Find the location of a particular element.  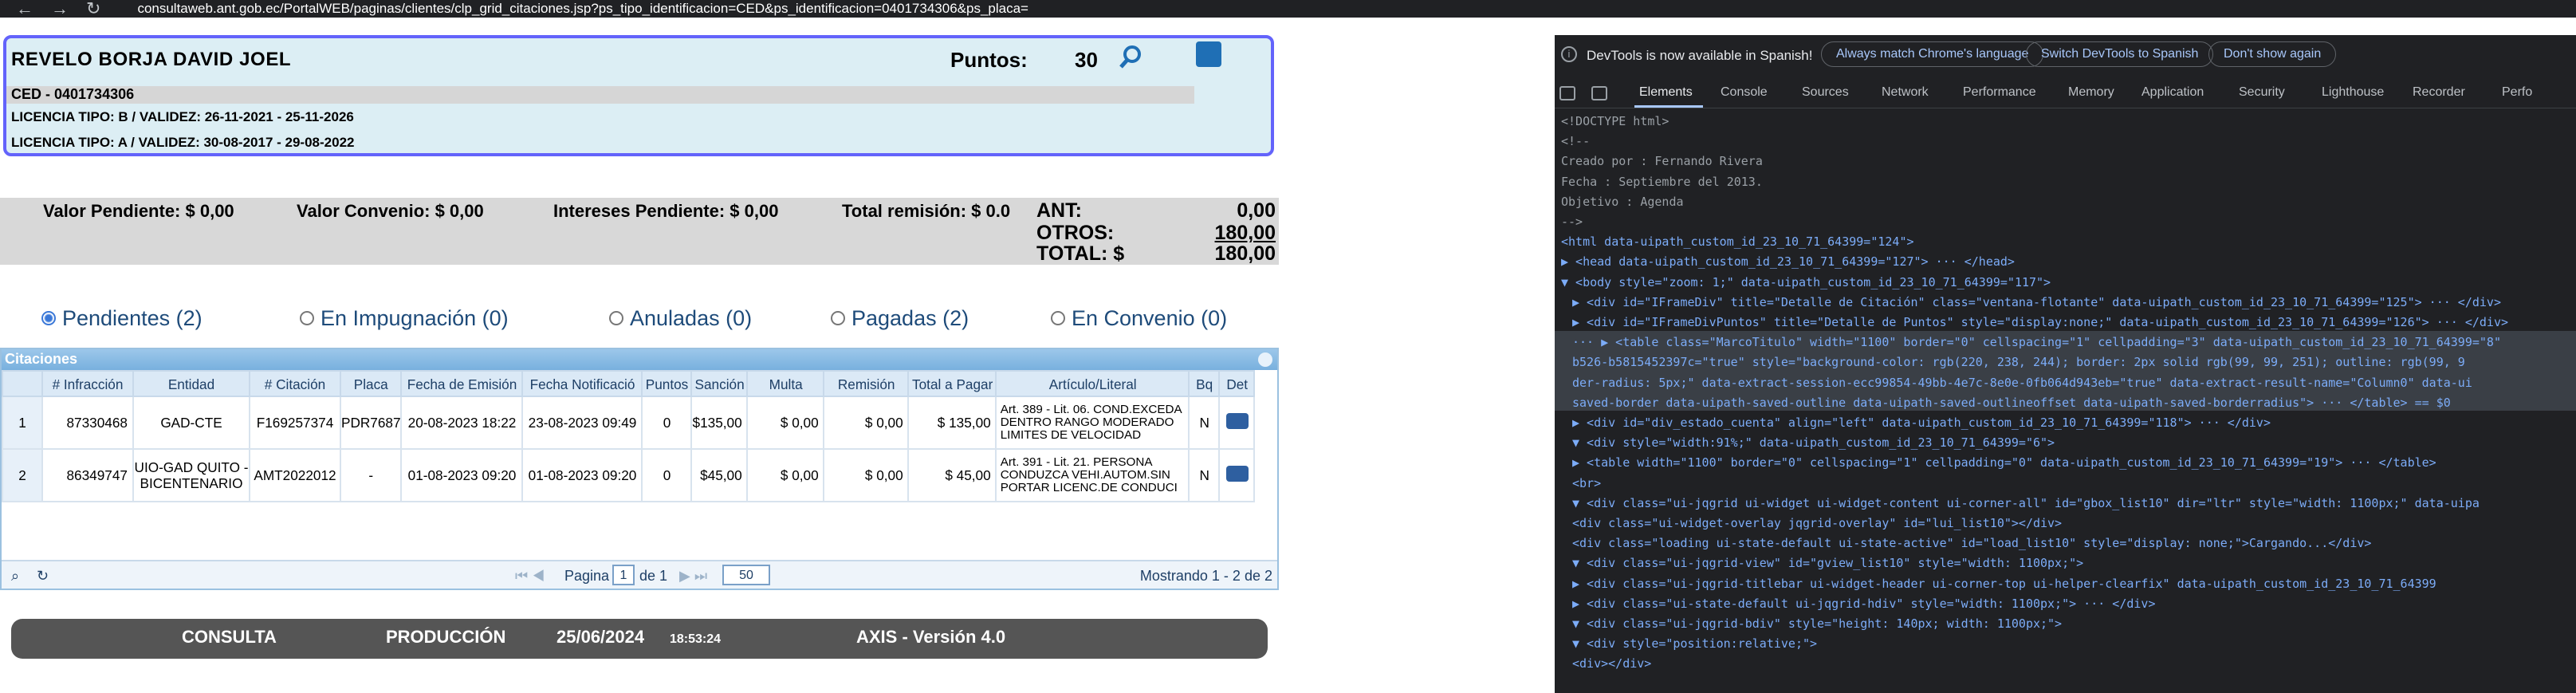

cell-sancion: $135,00 is located at coordinates (719, 423).